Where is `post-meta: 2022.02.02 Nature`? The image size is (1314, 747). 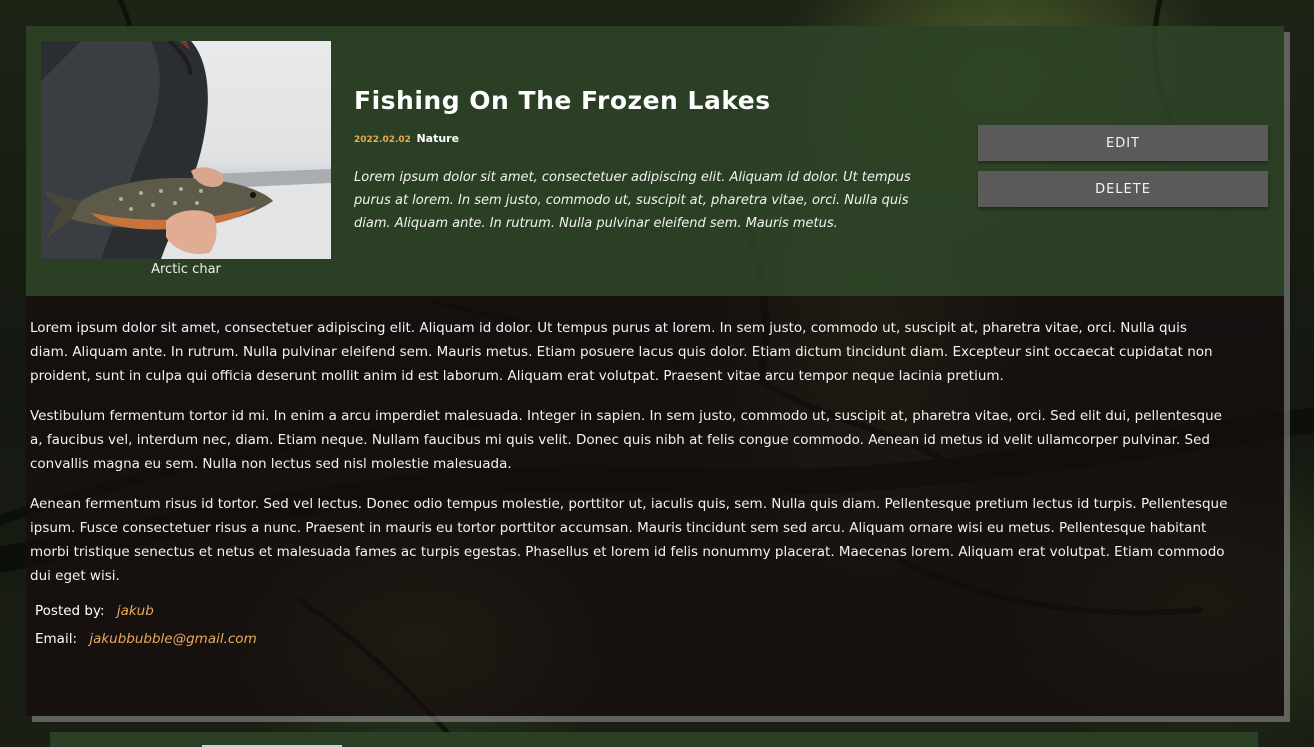 post-meta: 2022.02.02 Nature is located at coordinates (406, 138).